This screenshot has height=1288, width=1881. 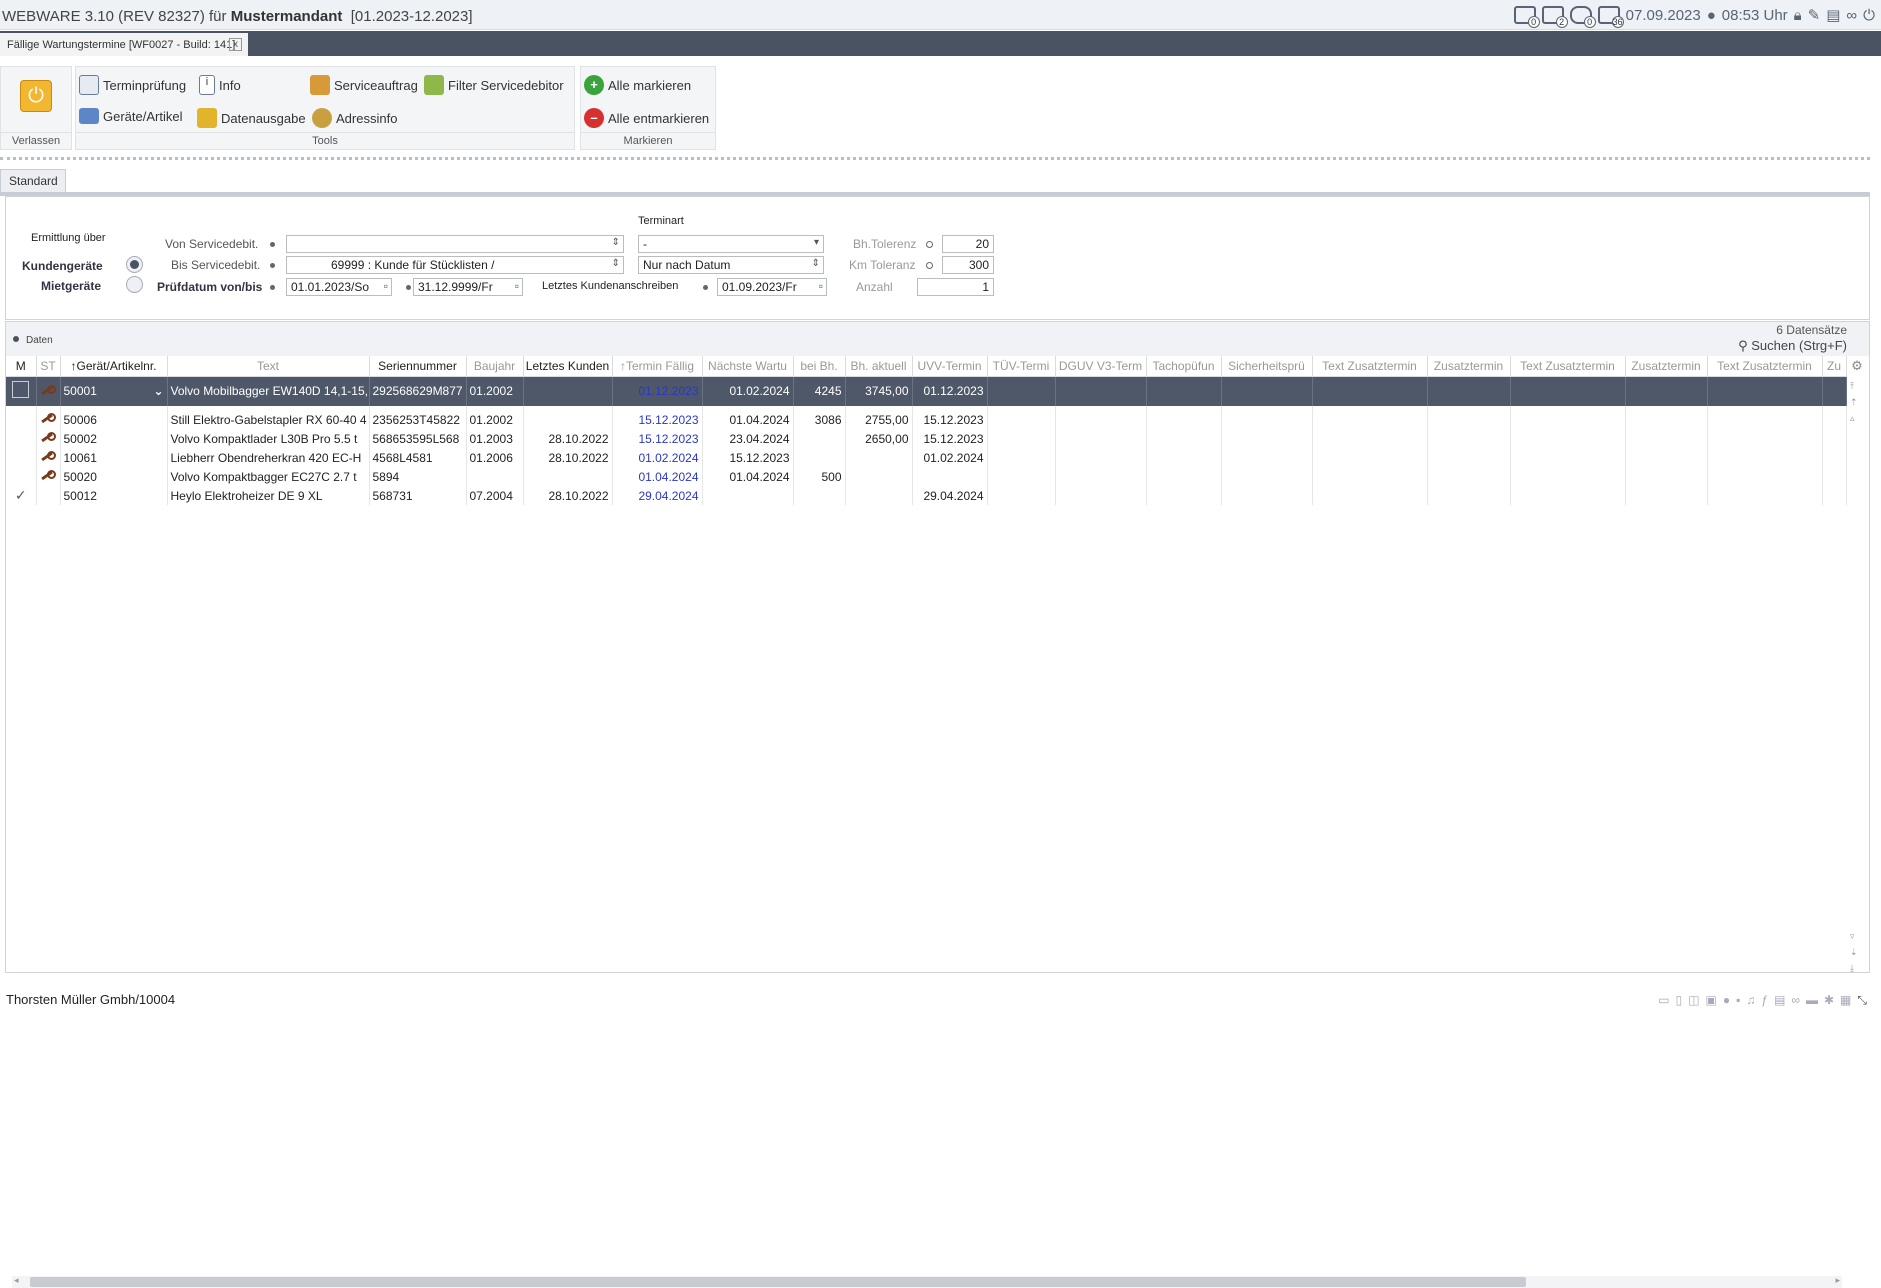 What do you see at coordinates (935, 158) in the screenshot?
I see `ribbon-splitter` at bounding box center [935, 158].